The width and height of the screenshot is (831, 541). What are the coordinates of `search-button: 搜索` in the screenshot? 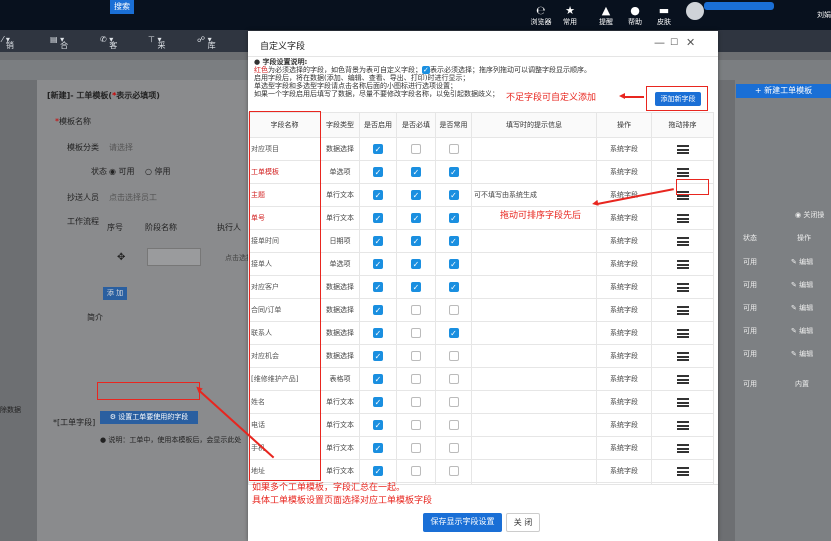 It's located at (122, 7).